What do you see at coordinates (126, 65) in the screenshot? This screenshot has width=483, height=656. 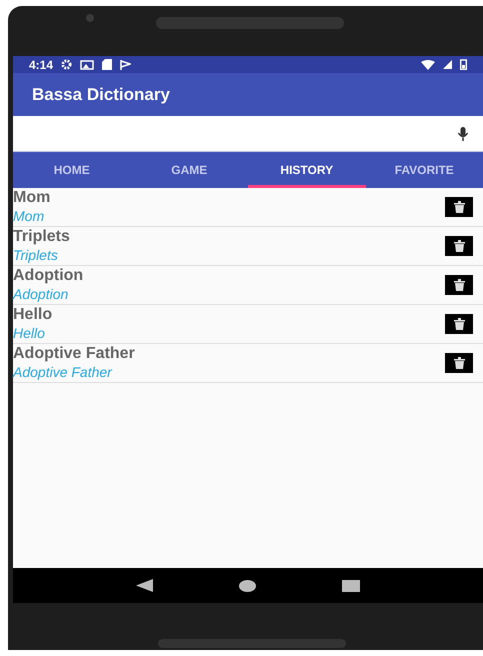 I see `flag-icon` at bounding box center [126, 65].